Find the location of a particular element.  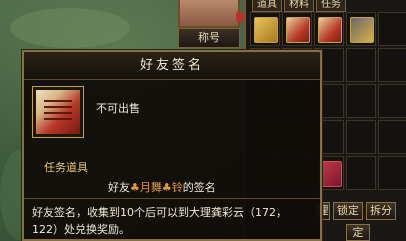

portrait-close-icon is located at coordinates (240, 17).